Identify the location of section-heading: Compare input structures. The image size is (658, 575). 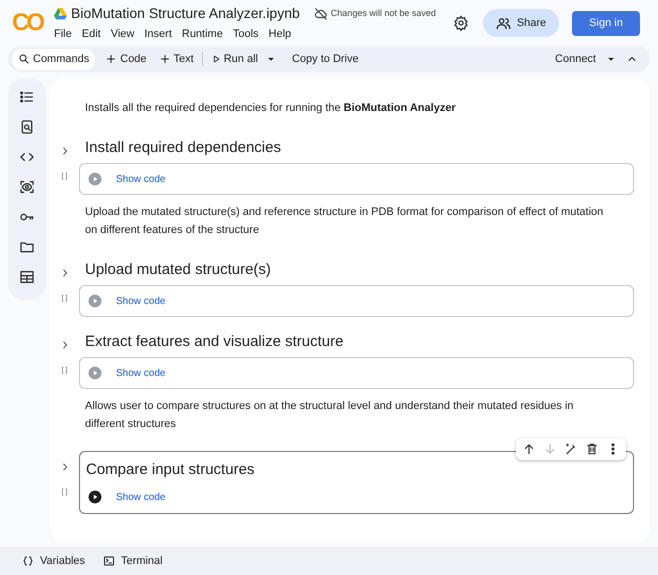
(171, 470).